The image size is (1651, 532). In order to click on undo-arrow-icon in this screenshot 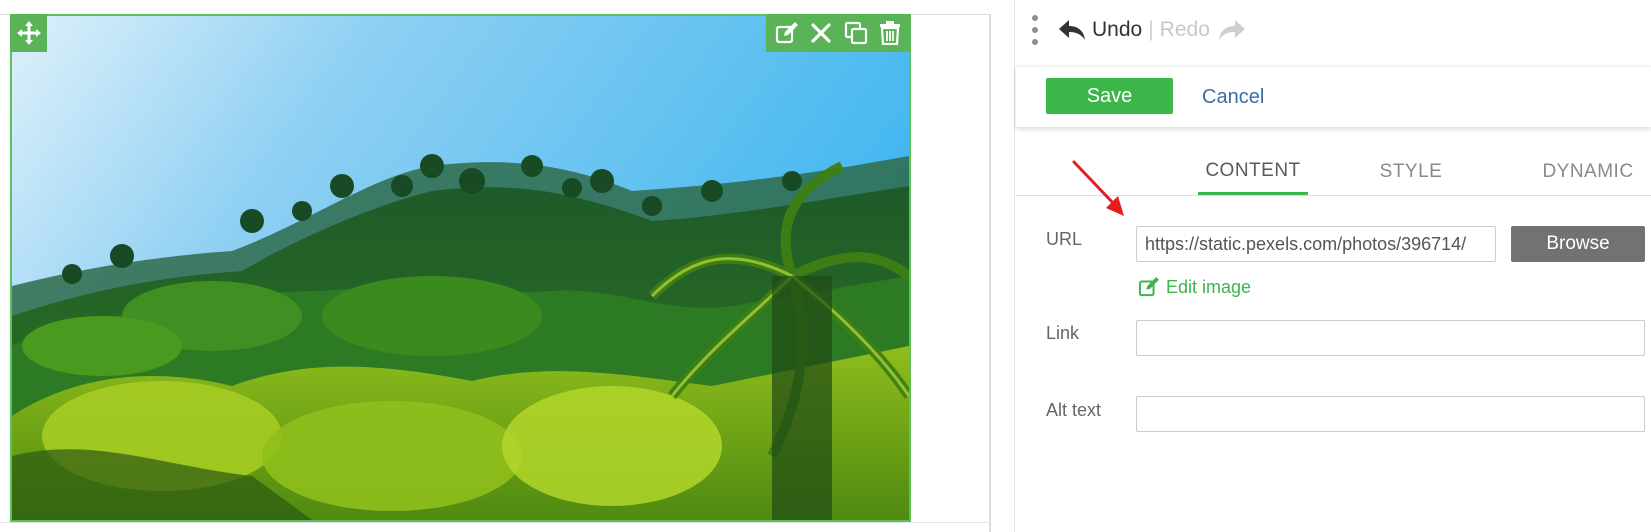, I will do `click(1072, 30)`.